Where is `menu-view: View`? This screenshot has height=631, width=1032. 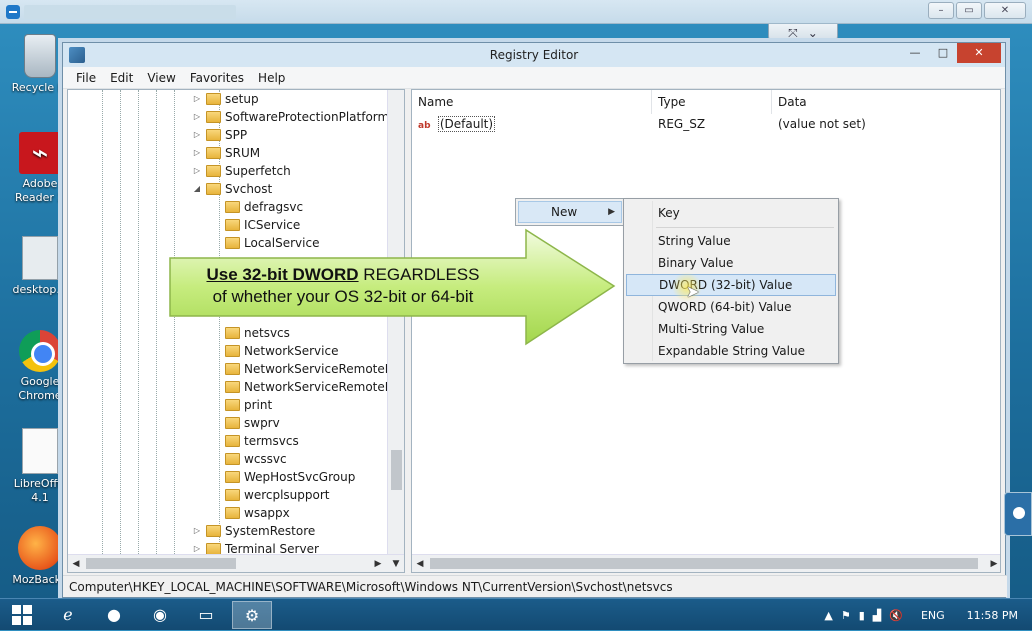
menu-view: View is located at coordinates (161, 77).